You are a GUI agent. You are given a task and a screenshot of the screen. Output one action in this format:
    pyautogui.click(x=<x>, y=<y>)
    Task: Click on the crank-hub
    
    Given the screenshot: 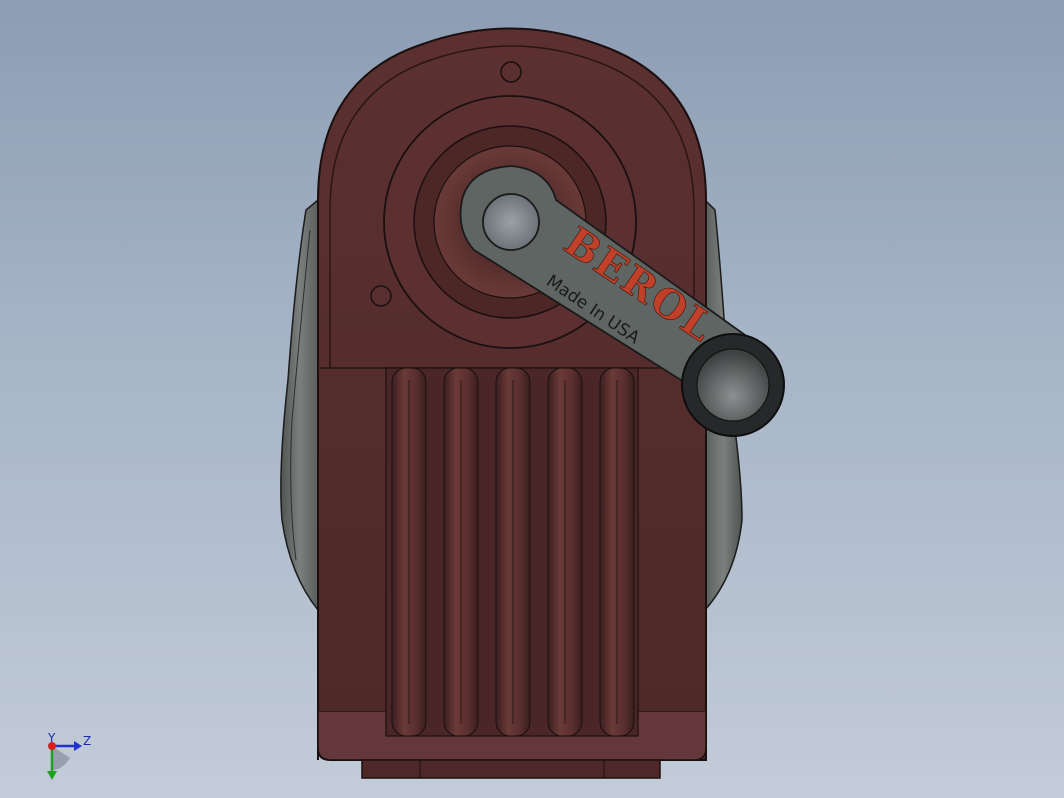 What is the action you would take?
    pyautogui.click(x=511, y=222)
    